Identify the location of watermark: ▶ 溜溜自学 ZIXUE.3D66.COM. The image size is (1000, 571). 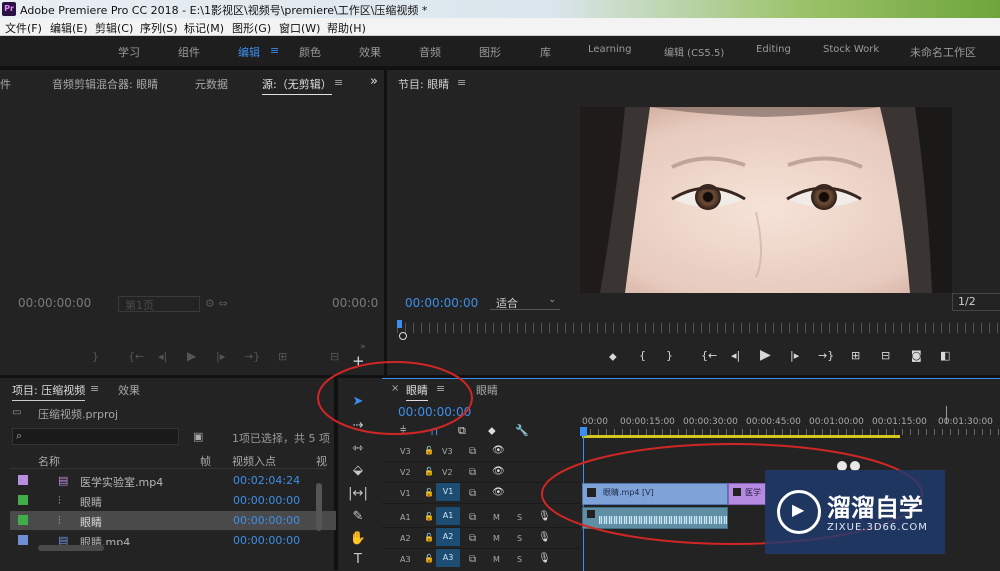
(855, 512).